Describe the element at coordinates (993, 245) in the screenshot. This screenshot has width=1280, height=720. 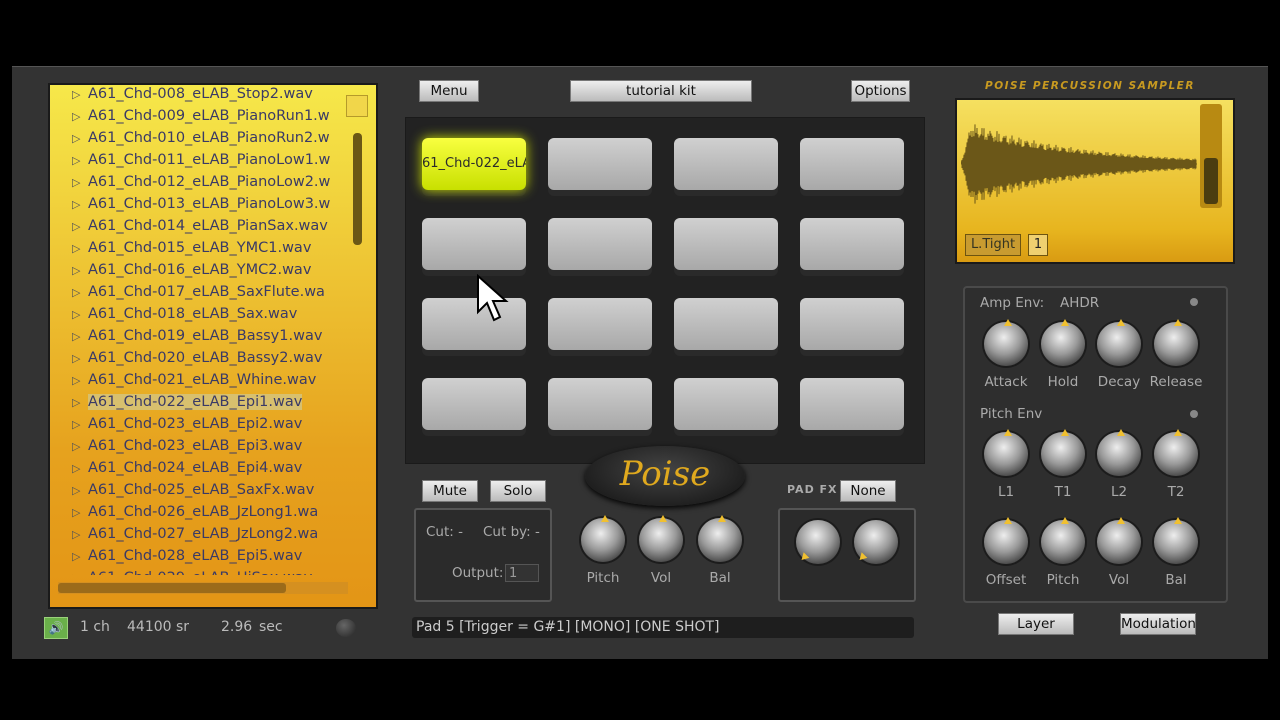
I see `loop-mode-button: L.Tight` at that location.